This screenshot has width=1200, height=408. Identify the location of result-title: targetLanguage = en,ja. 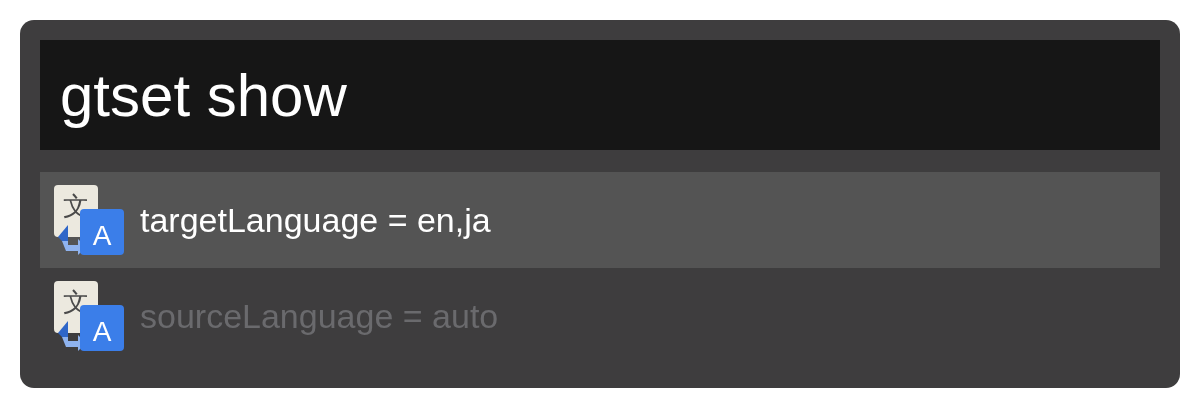
(315, 220).